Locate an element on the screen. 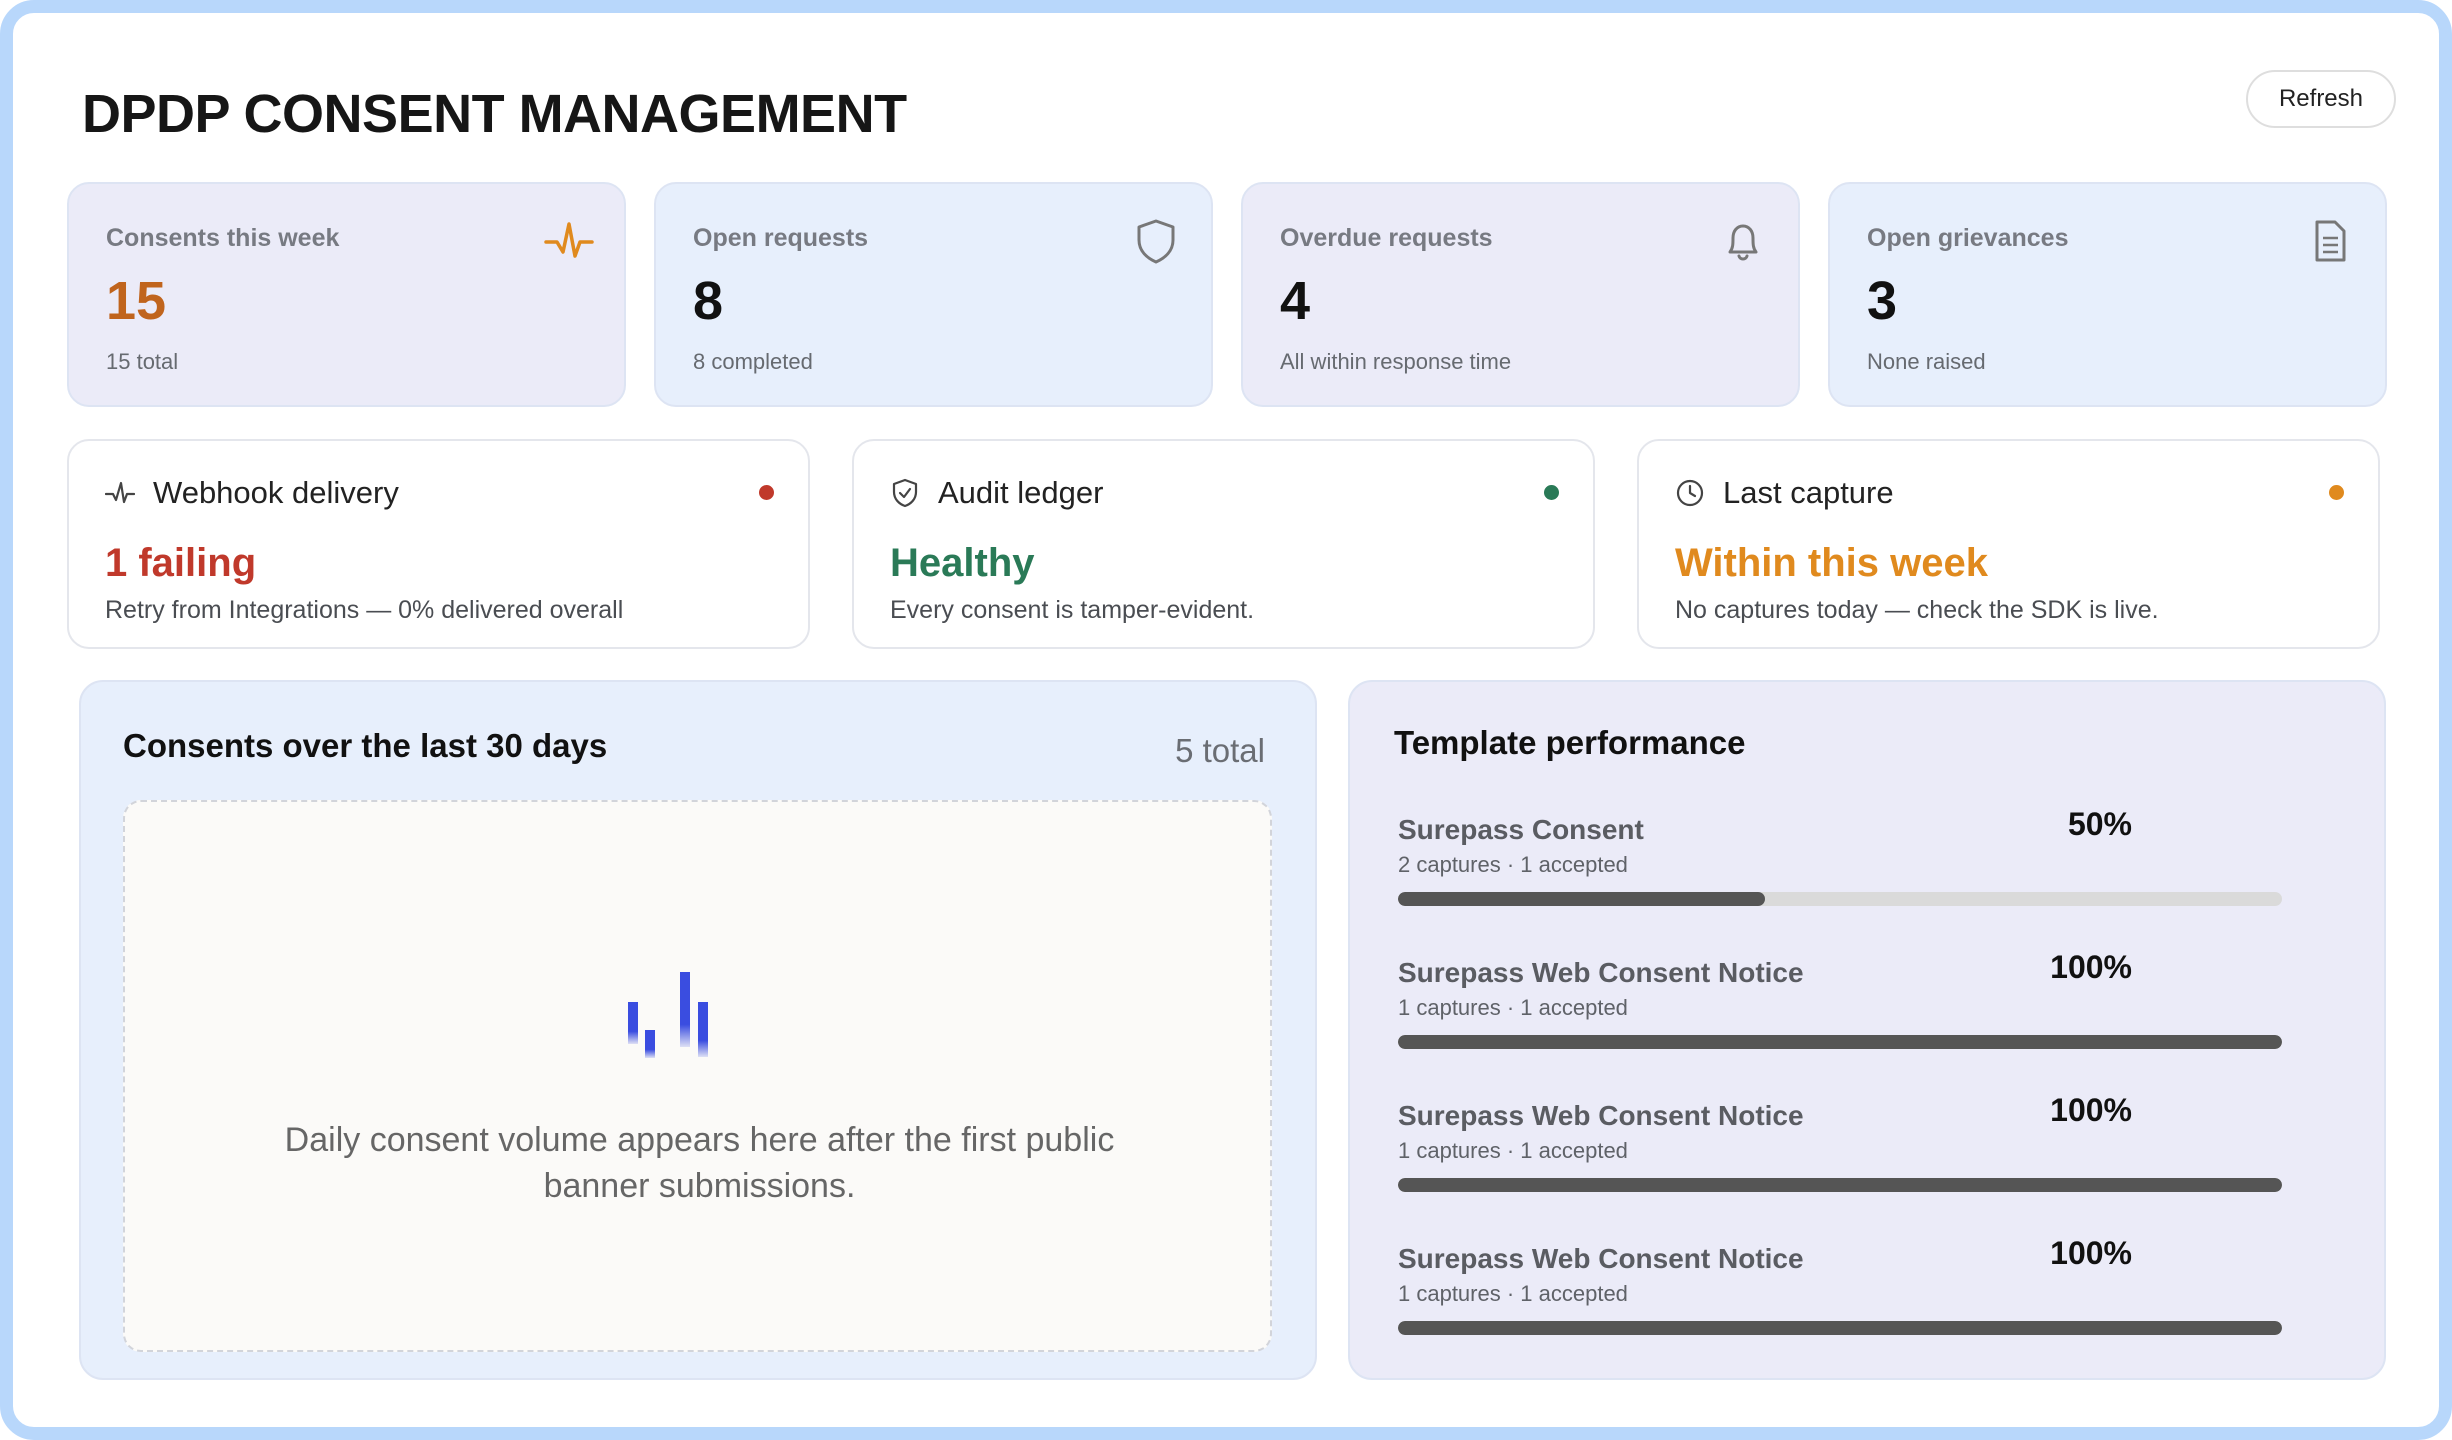  bell-icon is located at coordinates (1743, 242).